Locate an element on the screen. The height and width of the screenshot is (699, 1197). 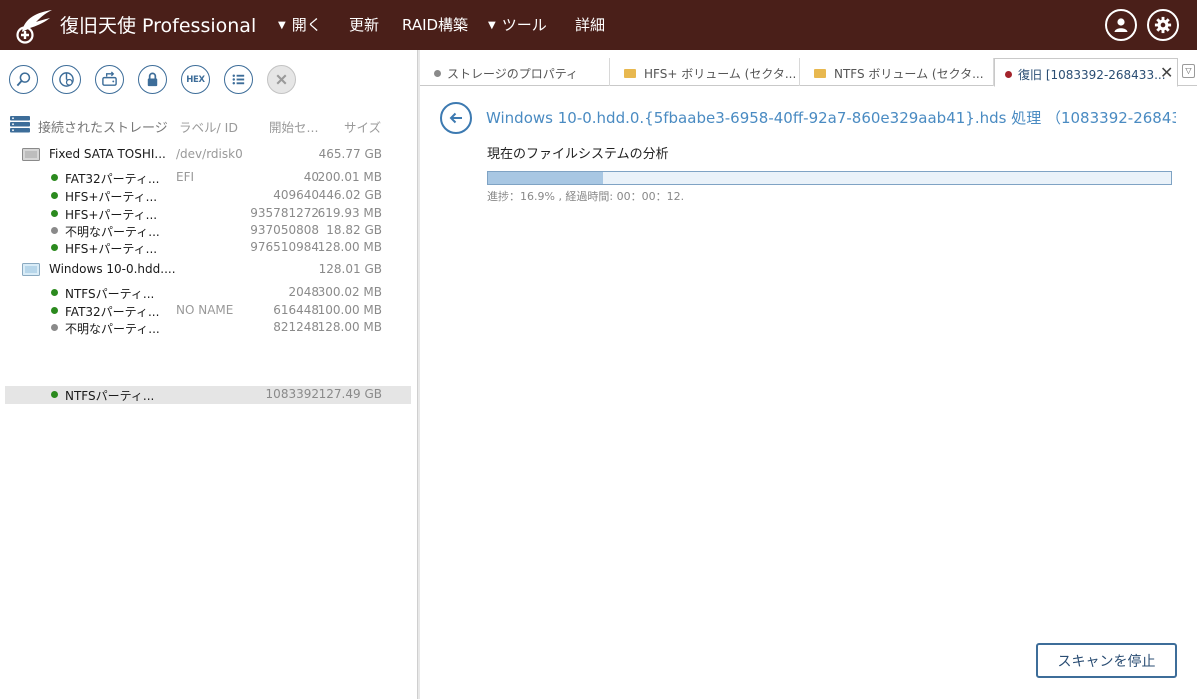
drive-image-icon is located at coordinates (109, 78).